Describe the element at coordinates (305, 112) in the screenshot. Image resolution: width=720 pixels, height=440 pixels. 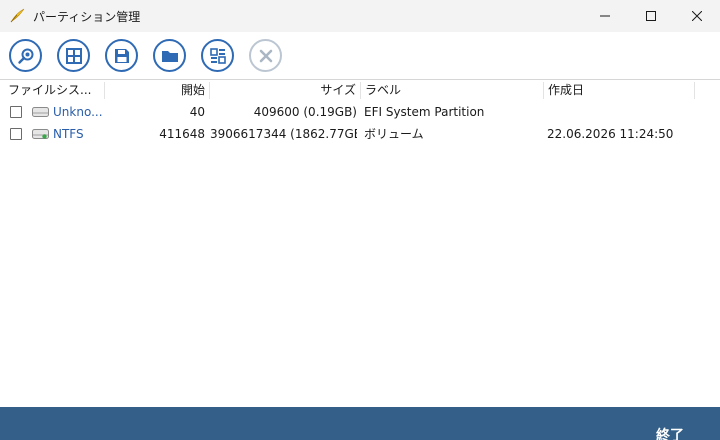
I see `cell-size: 409600 (0.19GB)` at that location.